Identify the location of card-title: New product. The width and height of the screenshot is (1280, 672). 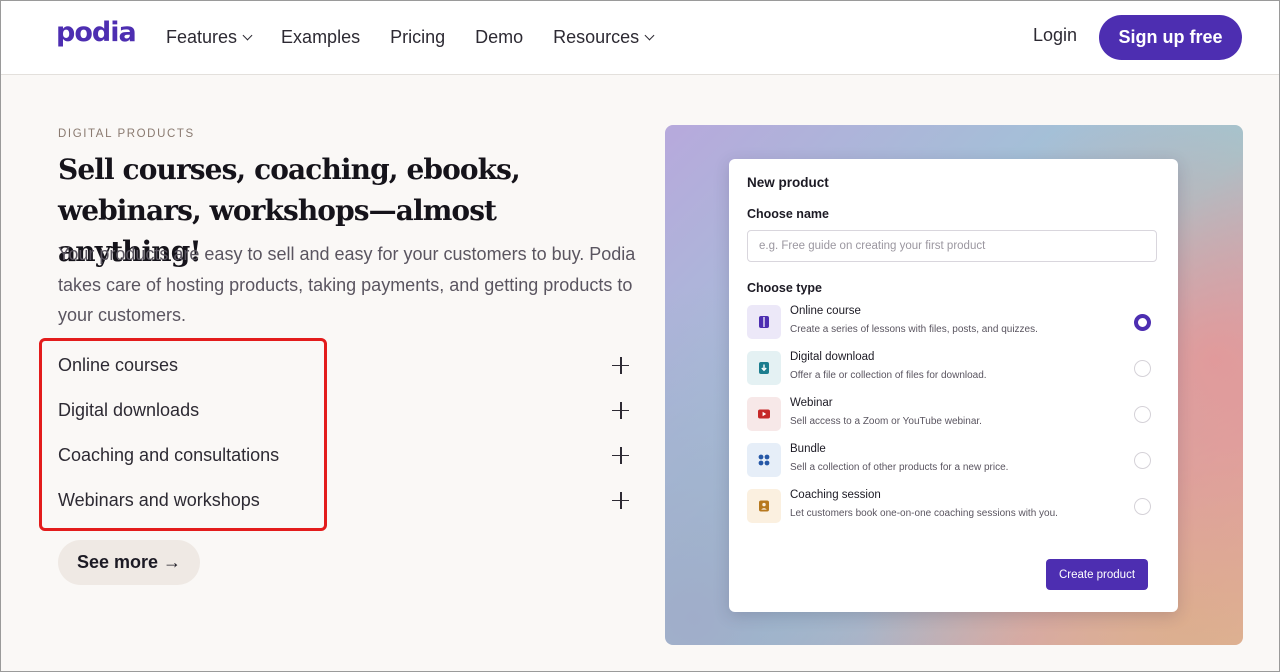
(788, 182).